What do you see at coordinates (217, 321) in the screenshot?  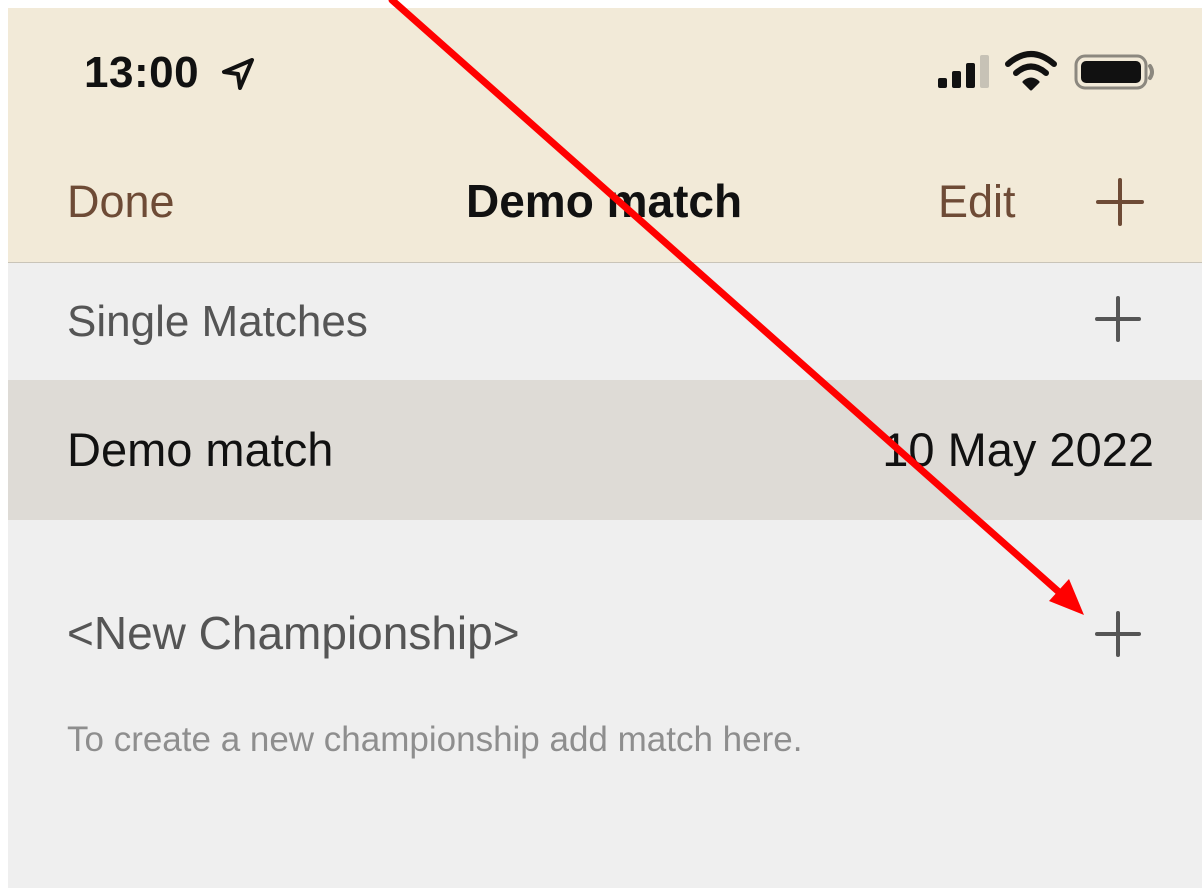 I see `section-title: Single Matches` at bounding box center [217, 321].